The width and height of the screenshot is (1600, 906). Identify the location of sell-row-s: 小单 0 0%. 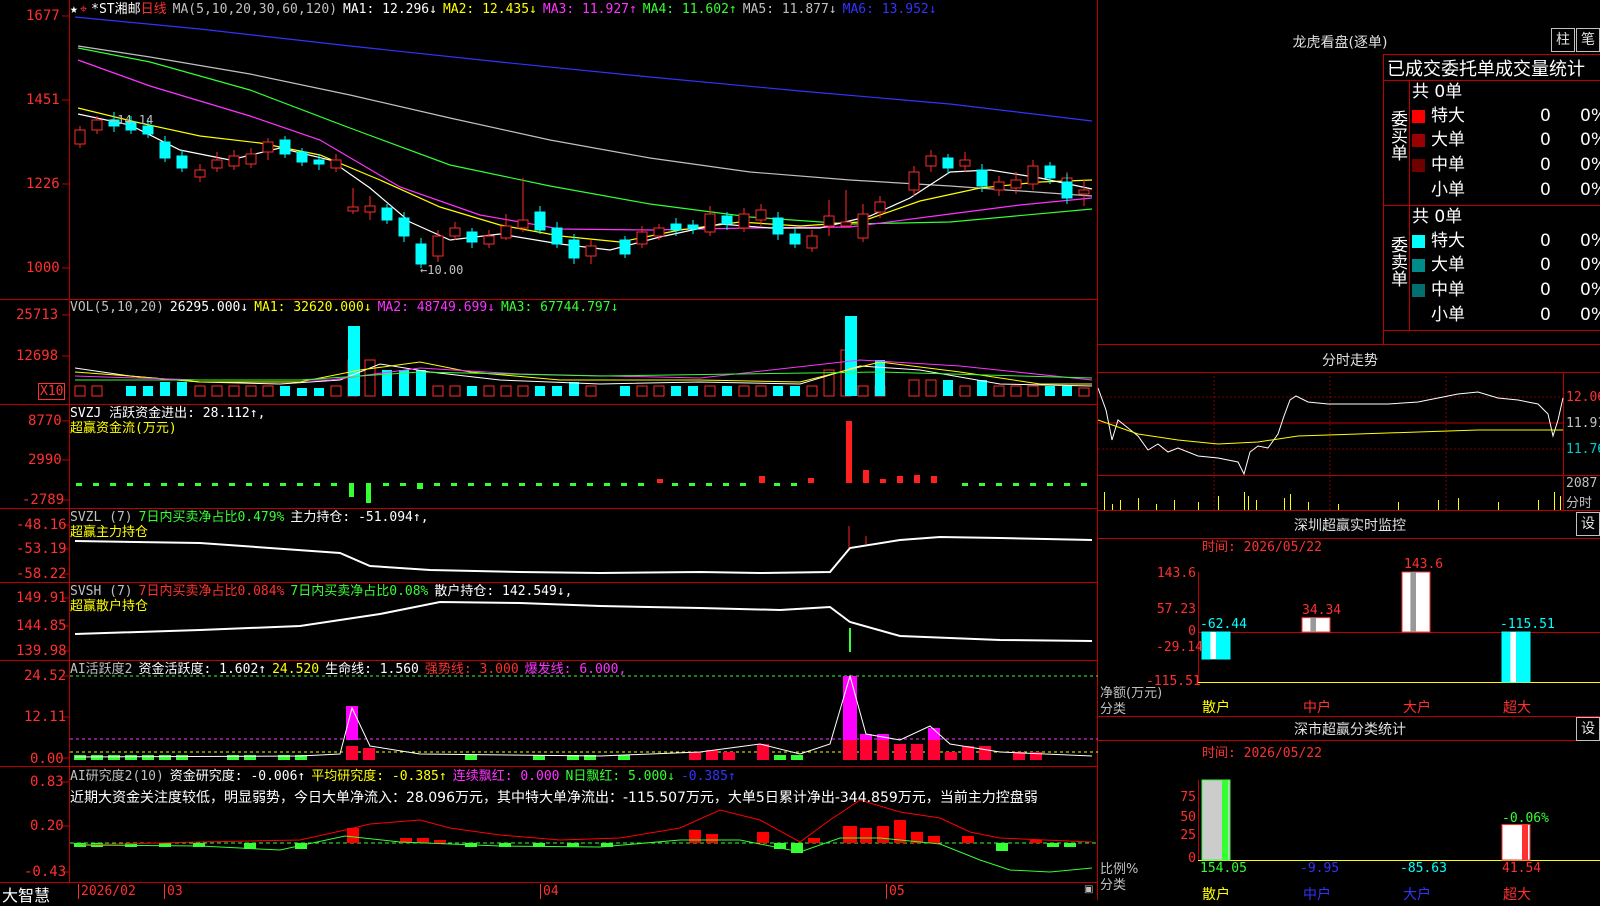
(1506, 315).